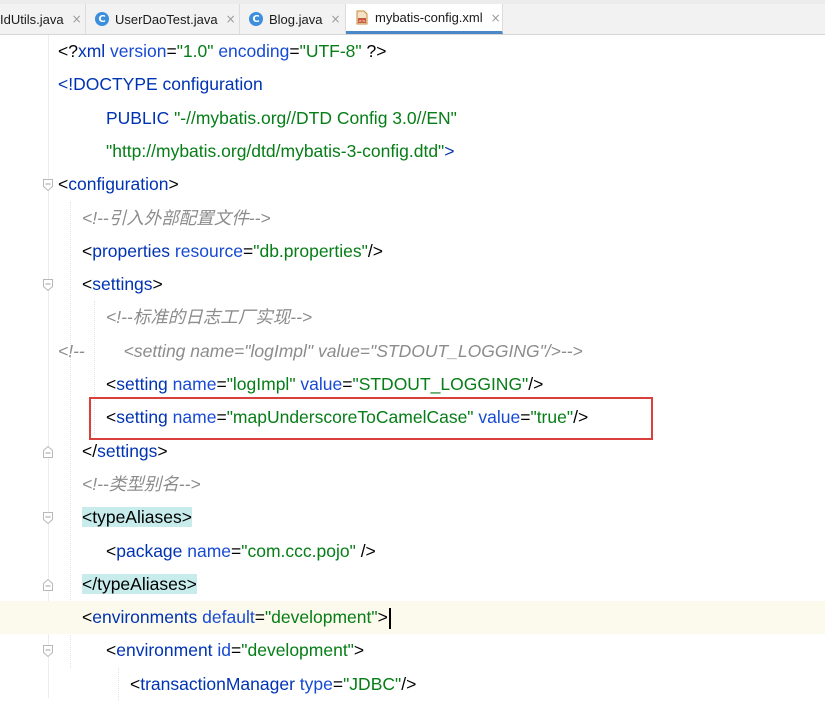  What do you see at coordinates (147, 617) in the screenshot?
I see `code-token: environments` at bounding box center [147, 617].